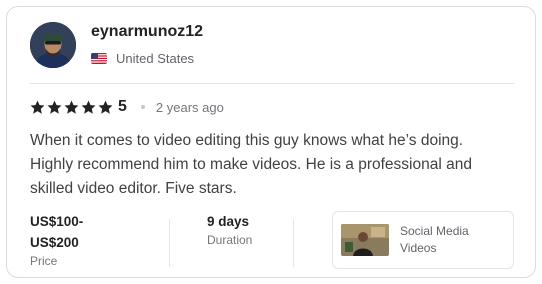  I want to click on gig-title: Social Media Videos, so click(445, 240).